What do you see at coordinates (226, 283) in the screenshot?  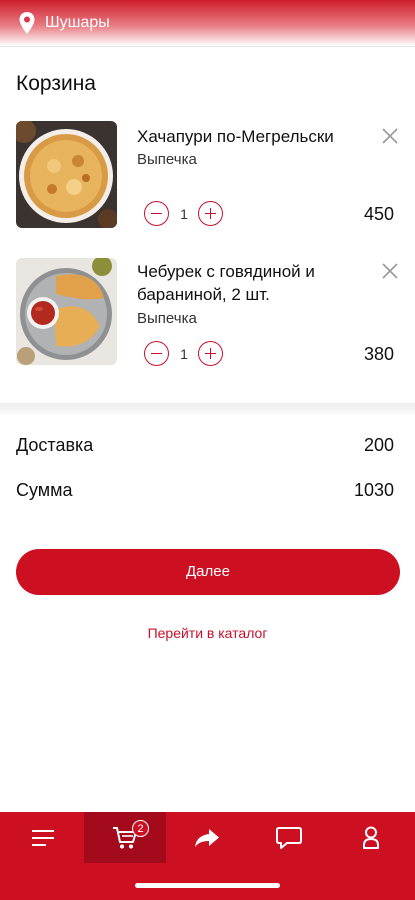 I see `item-name: Чебурек с говядиной и бараниной, 2 шт.` at bounding box center [226, 283].